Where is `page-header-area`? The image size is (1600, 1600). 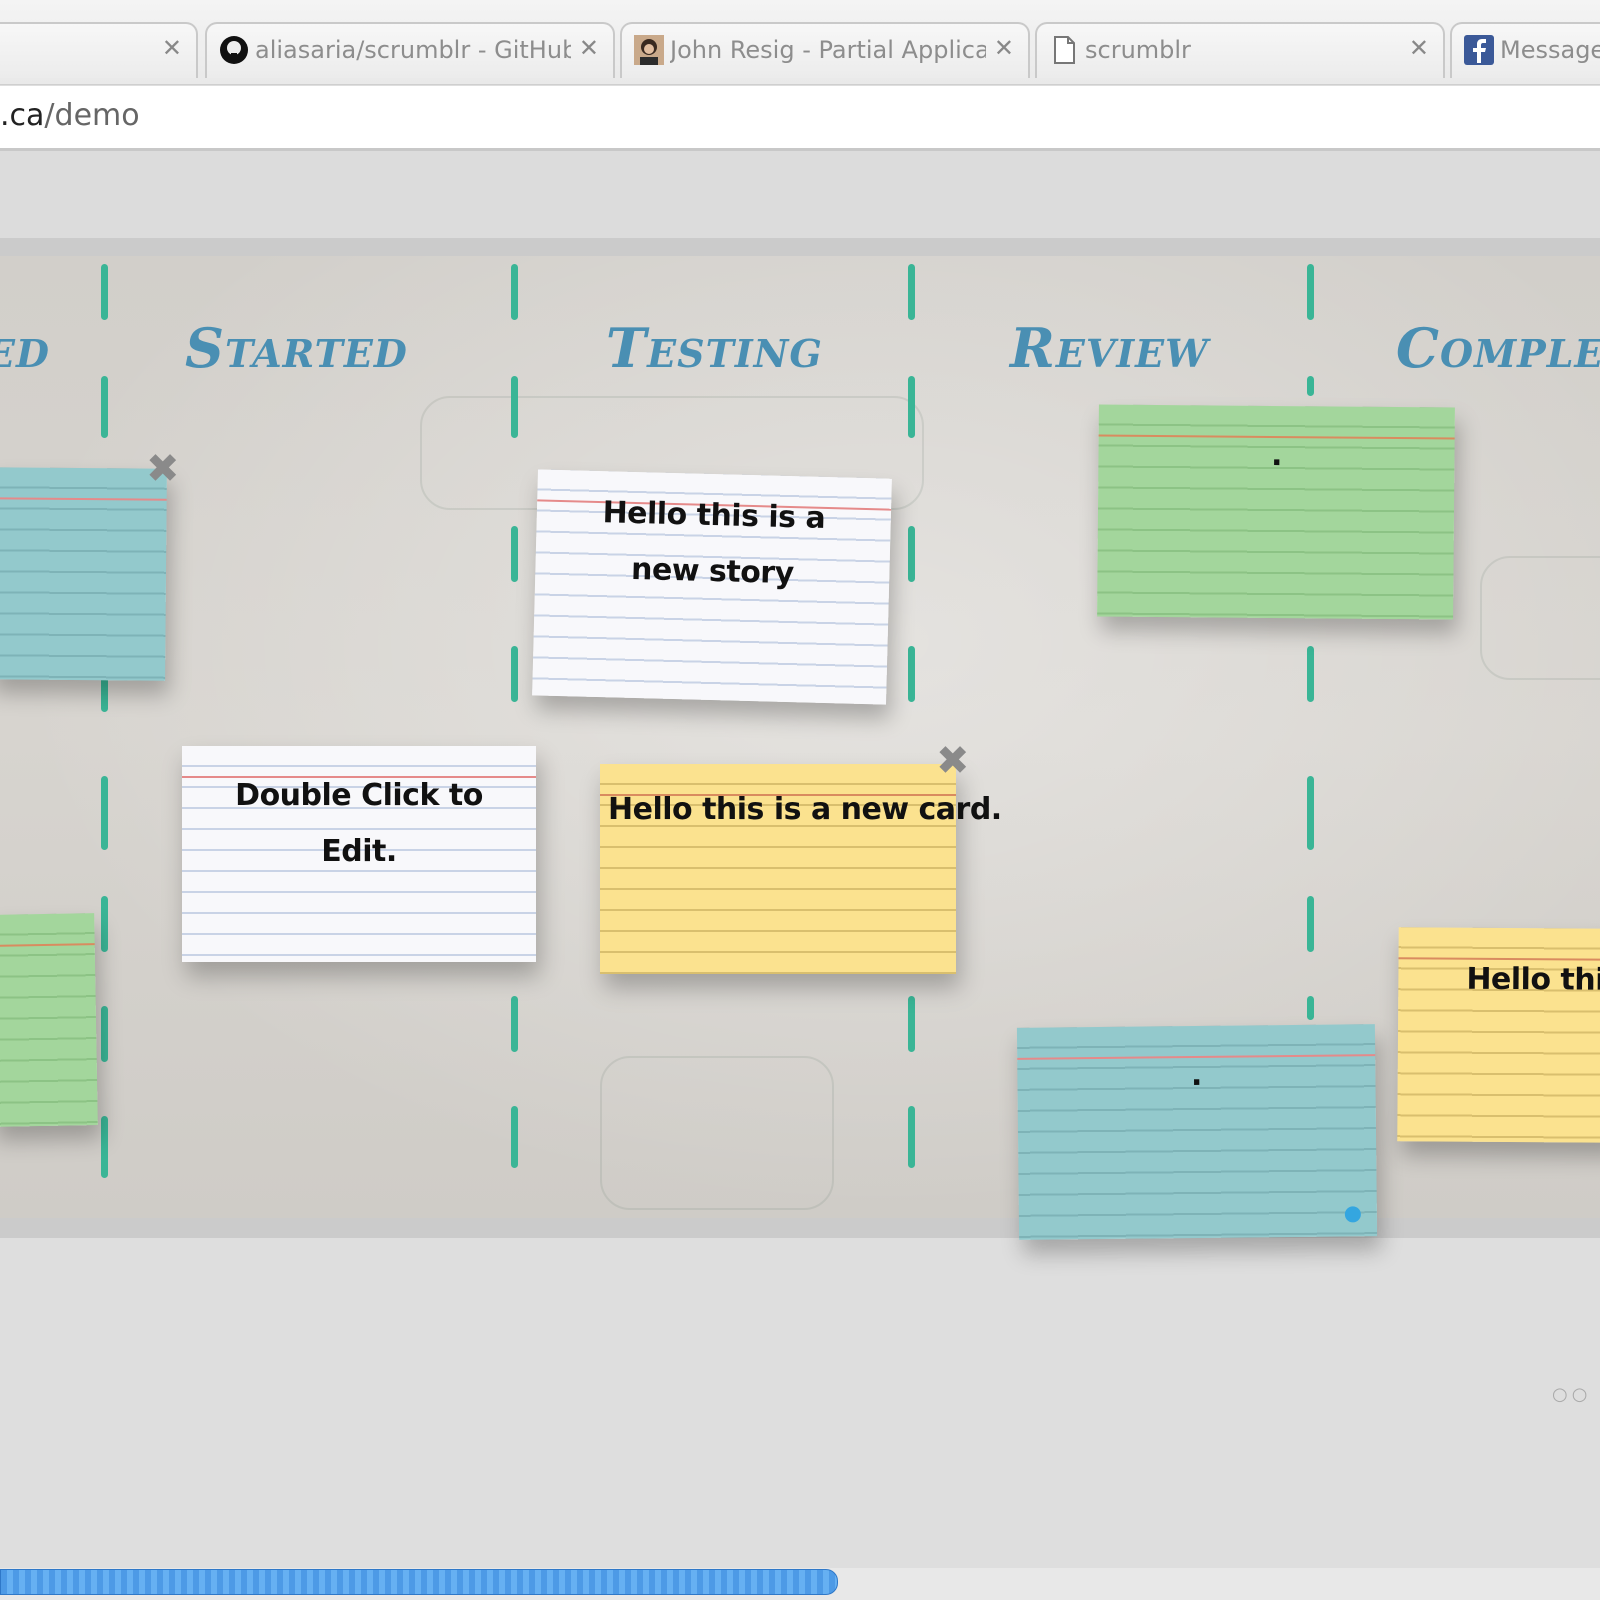
page-header-area is located at coordinates (800, 195).